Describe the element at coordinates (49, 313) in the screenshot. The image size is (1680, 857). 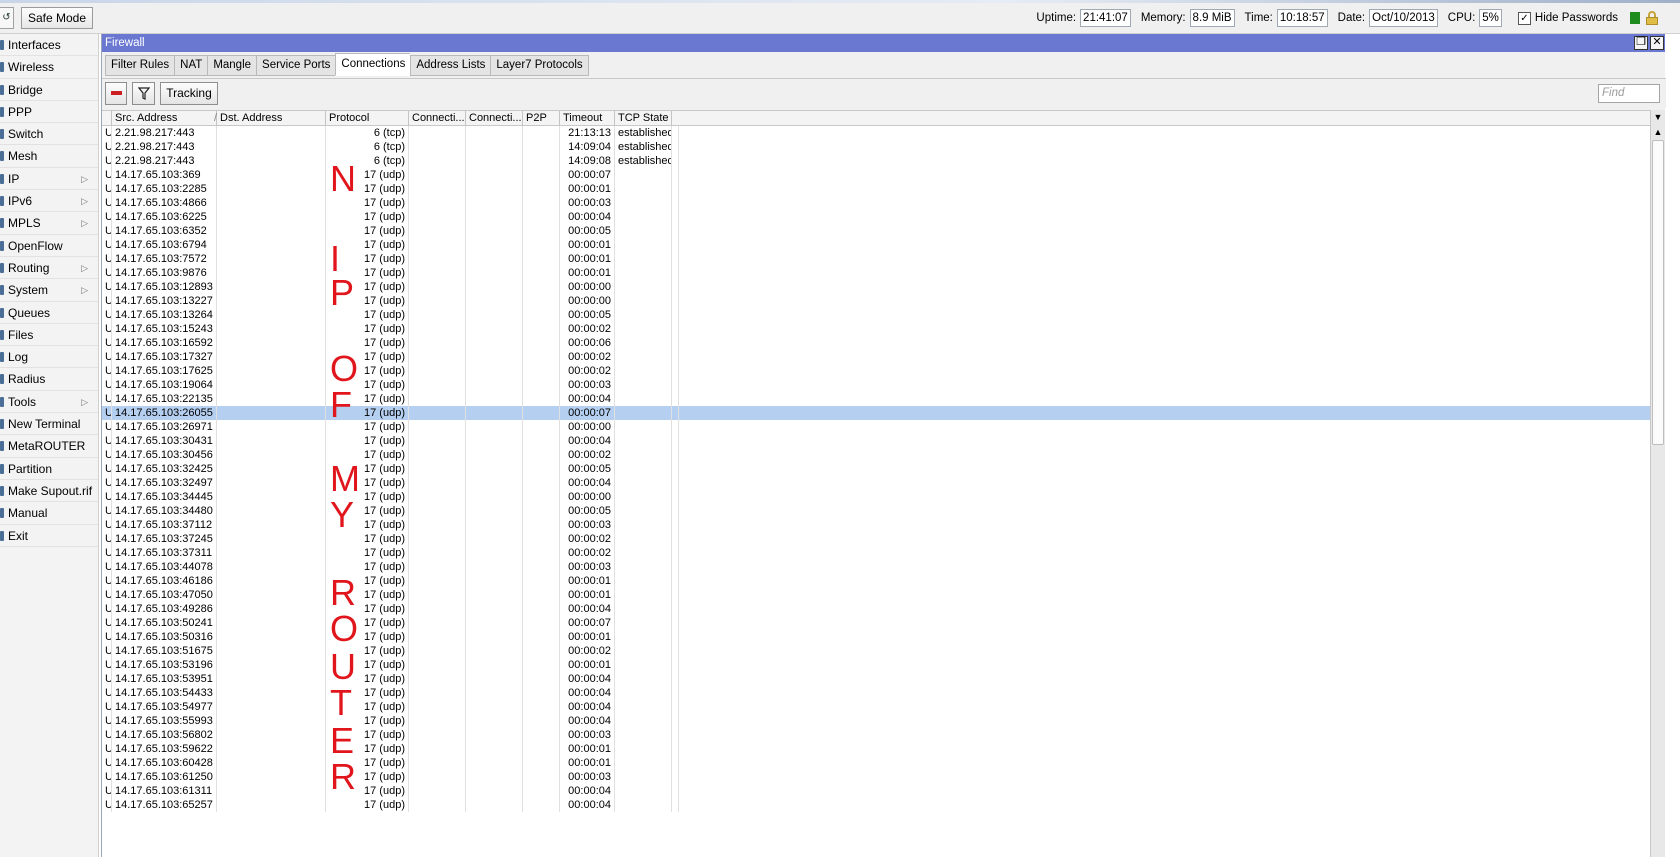
I see `sidebar-item-queues: Queues` at that location.